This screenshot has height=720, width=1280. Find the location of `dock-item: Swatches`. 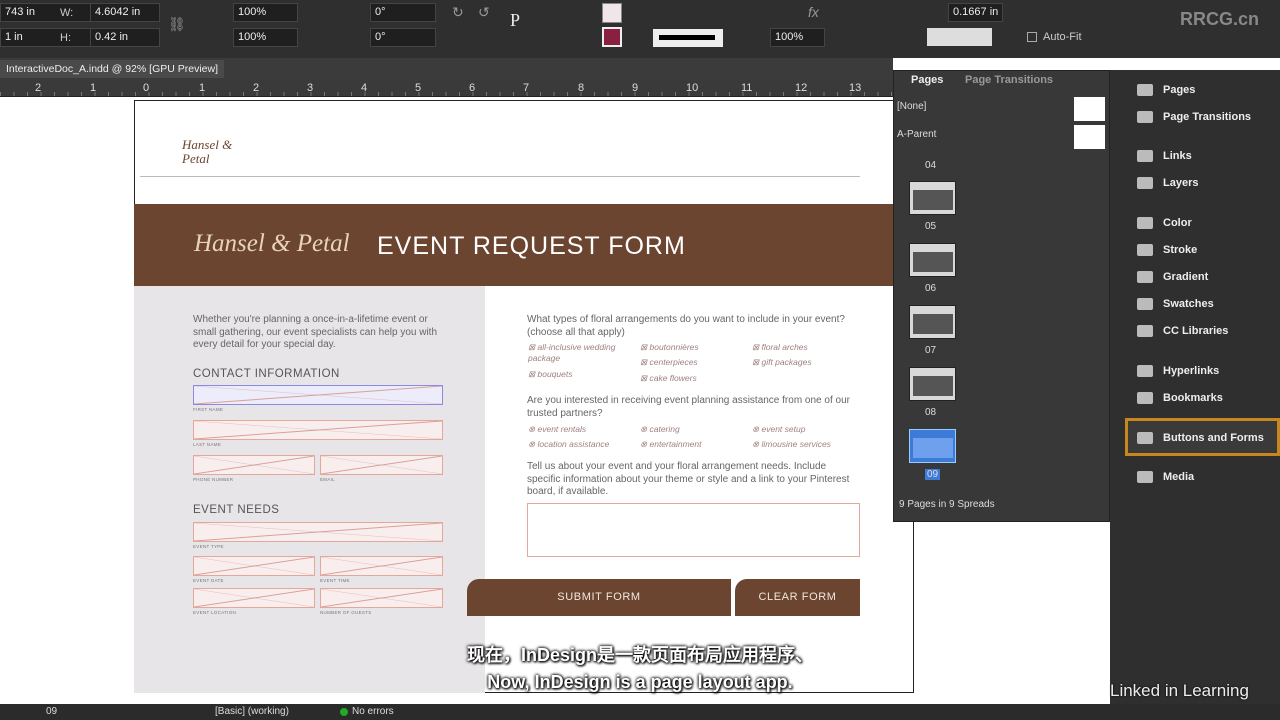

dock-item: Swatches is located at coordinates (1175, 304).